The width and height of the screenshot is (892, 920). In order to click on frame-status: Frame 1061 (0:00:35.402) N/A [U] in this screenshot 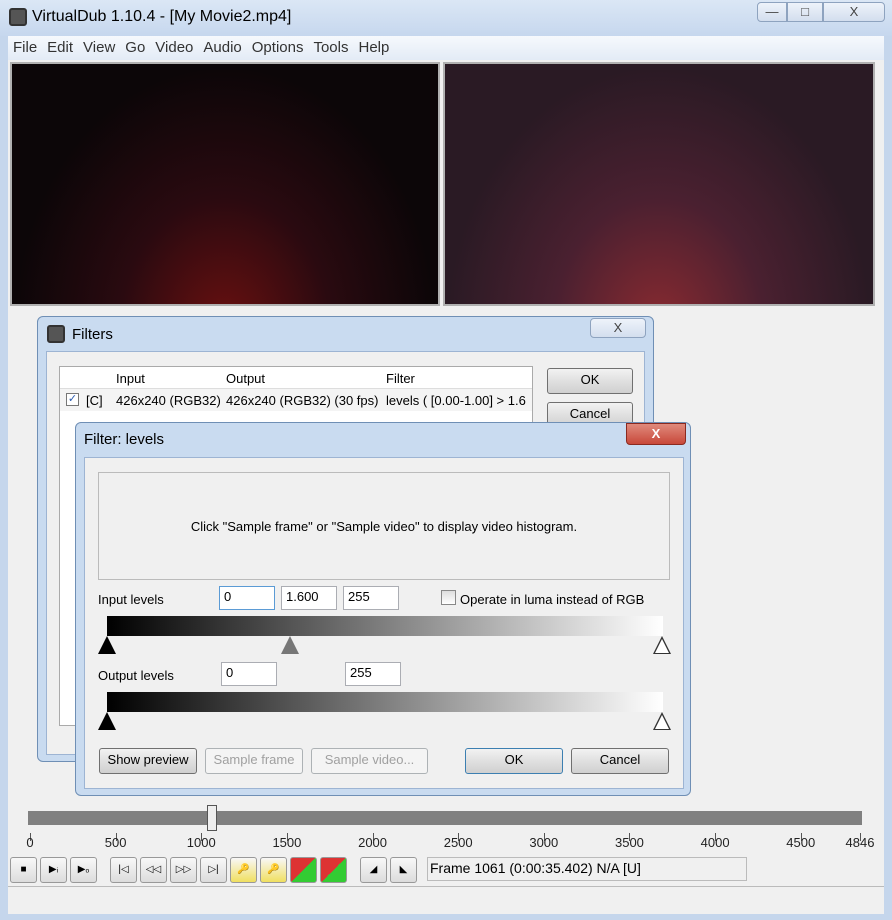, I will do `click(587, 869)`.